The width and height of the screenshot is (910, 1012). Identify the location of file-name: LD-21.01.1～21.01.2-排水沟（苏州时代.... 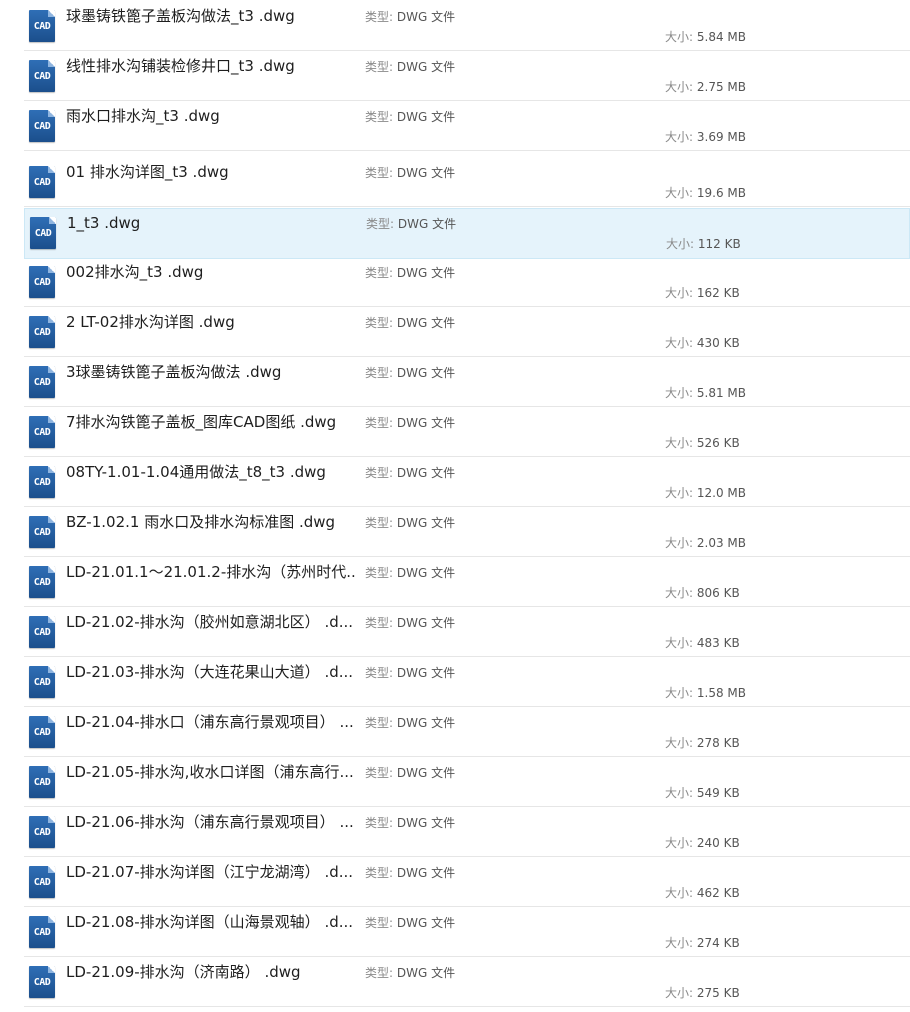
(211, 572).